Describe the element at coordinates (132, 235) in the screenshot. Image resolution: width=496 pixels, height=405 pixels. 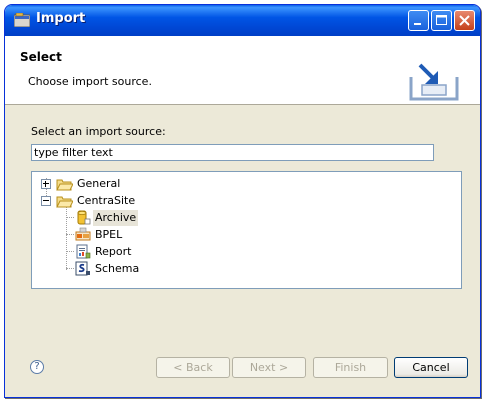
I see `tree-item-bpel: BPEL` at that location.